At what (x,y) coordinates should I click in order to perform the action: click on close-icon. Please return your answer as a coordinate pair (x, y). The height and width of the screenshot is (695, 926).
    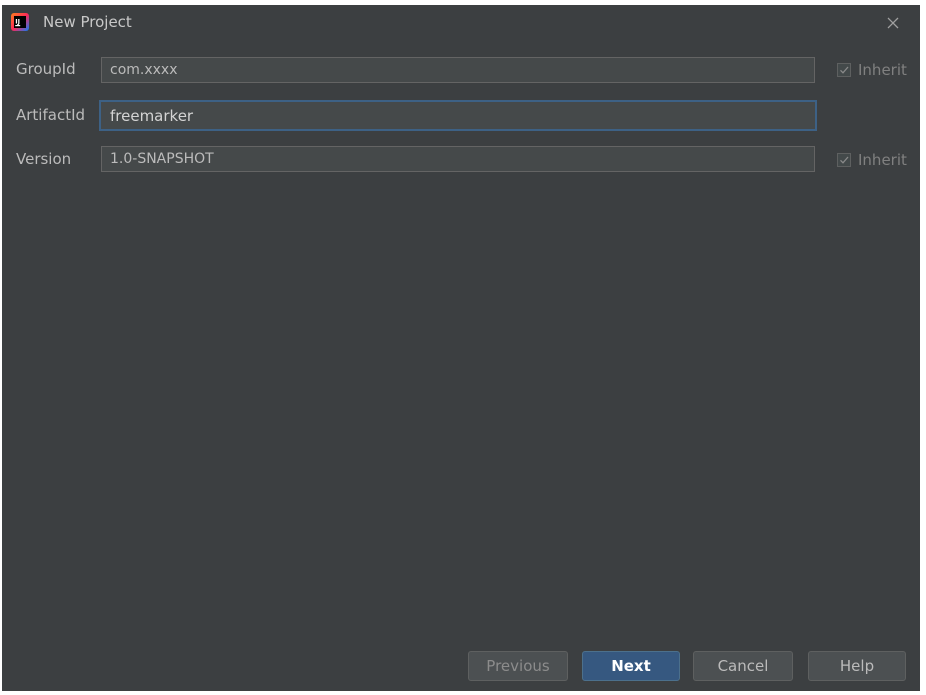
    Looking at the image, I should click on (893, 23).